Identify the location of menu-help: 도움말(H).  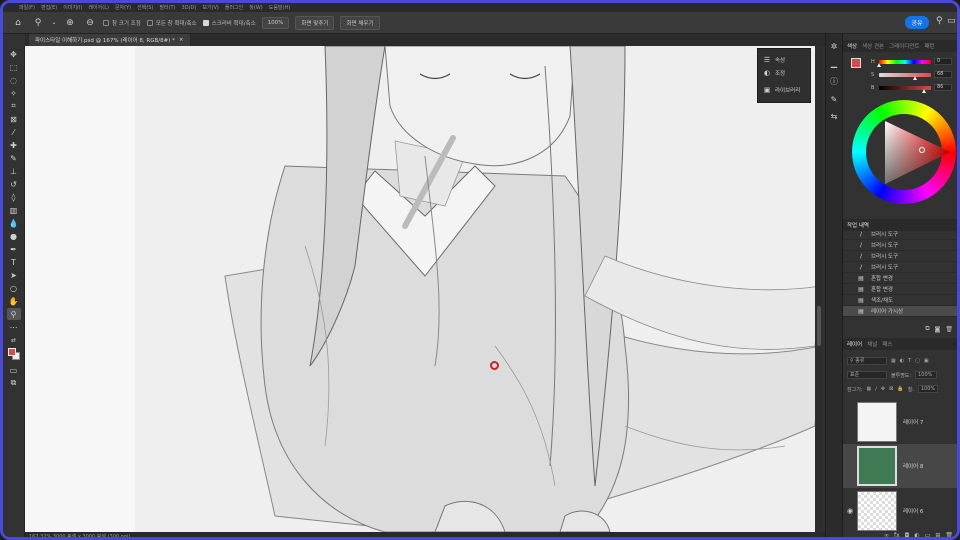
(279, 7).